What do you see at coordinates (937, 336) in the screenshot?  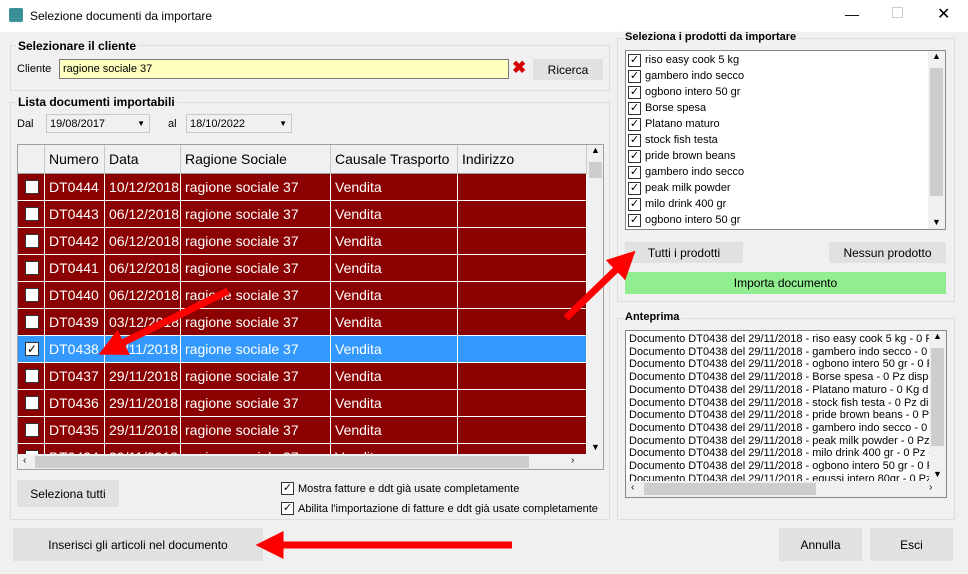 I see `scroll-up-icon: ▲` at bounding box center [937, 336].